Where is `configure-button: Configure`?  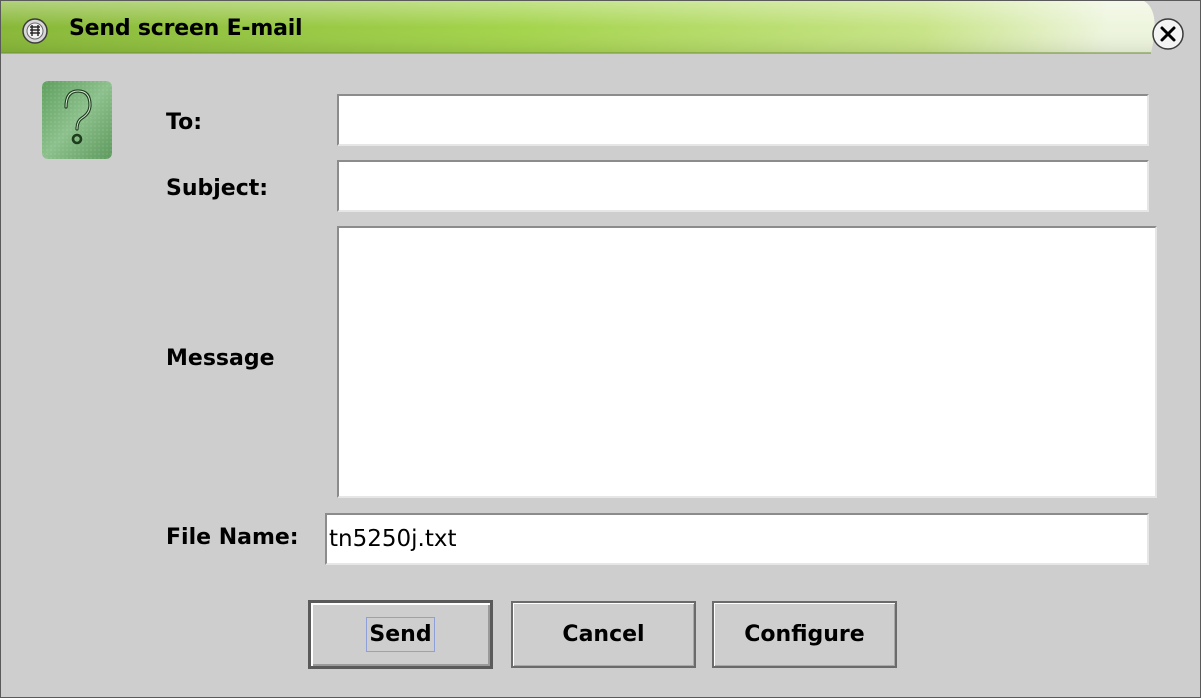
configure-button: Configure is located at coordinates (804, 634).